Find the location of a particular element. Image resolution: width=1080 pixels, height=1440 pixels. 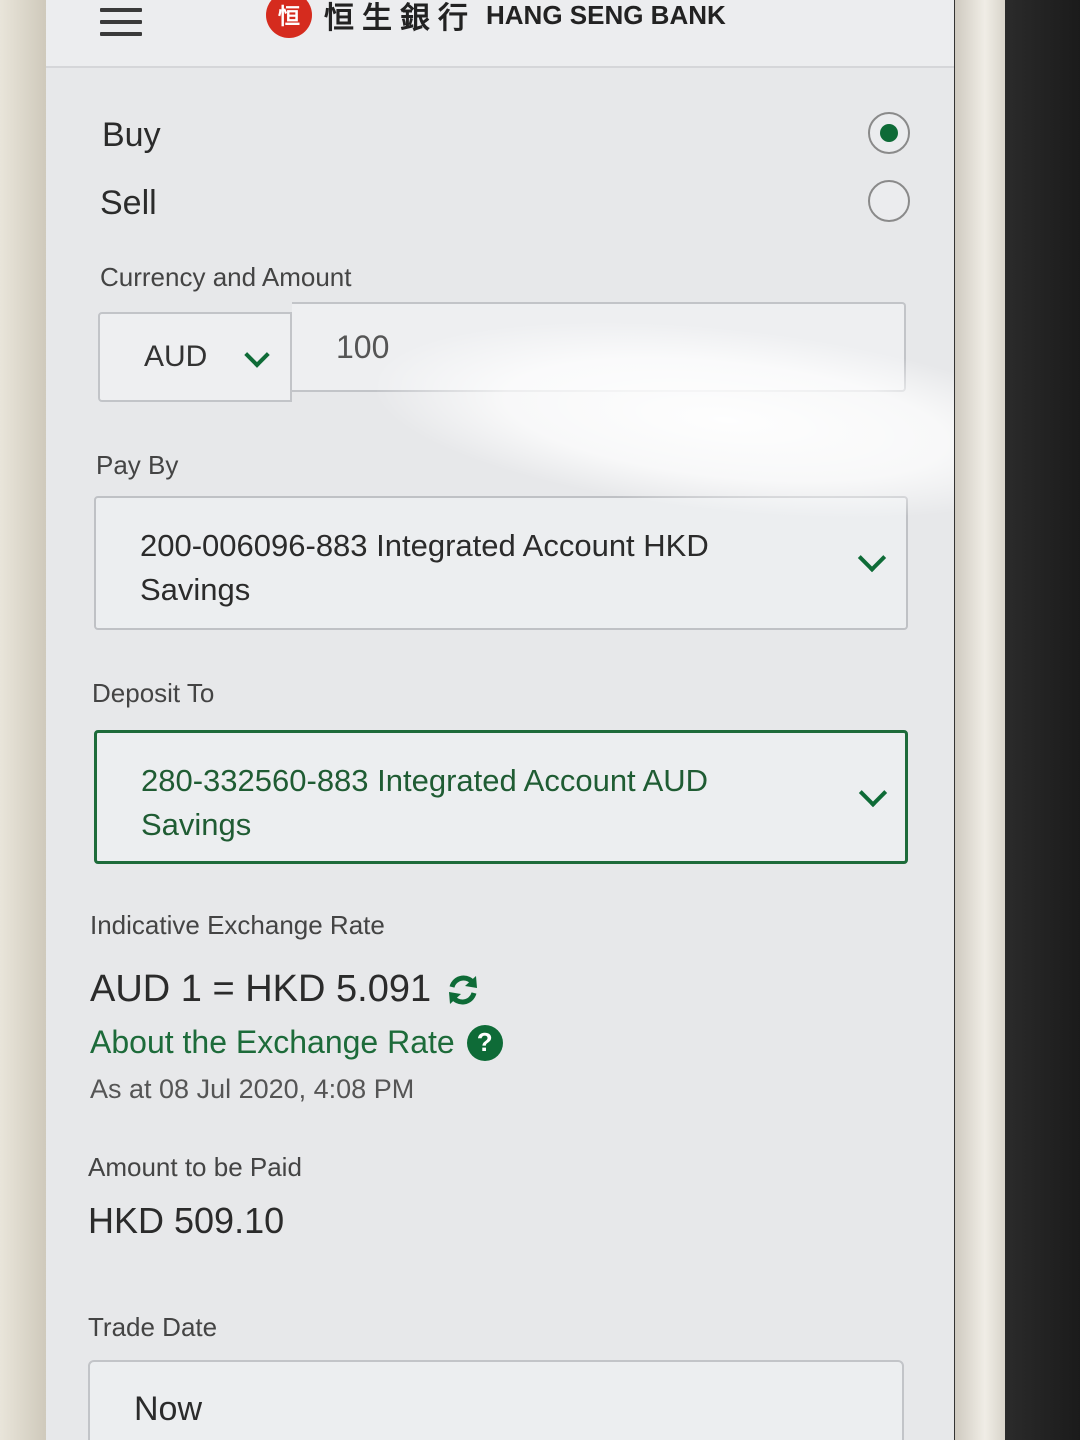

exchange-rate-label: Indicative Exchange Rate is located at coordinates (237, 925).